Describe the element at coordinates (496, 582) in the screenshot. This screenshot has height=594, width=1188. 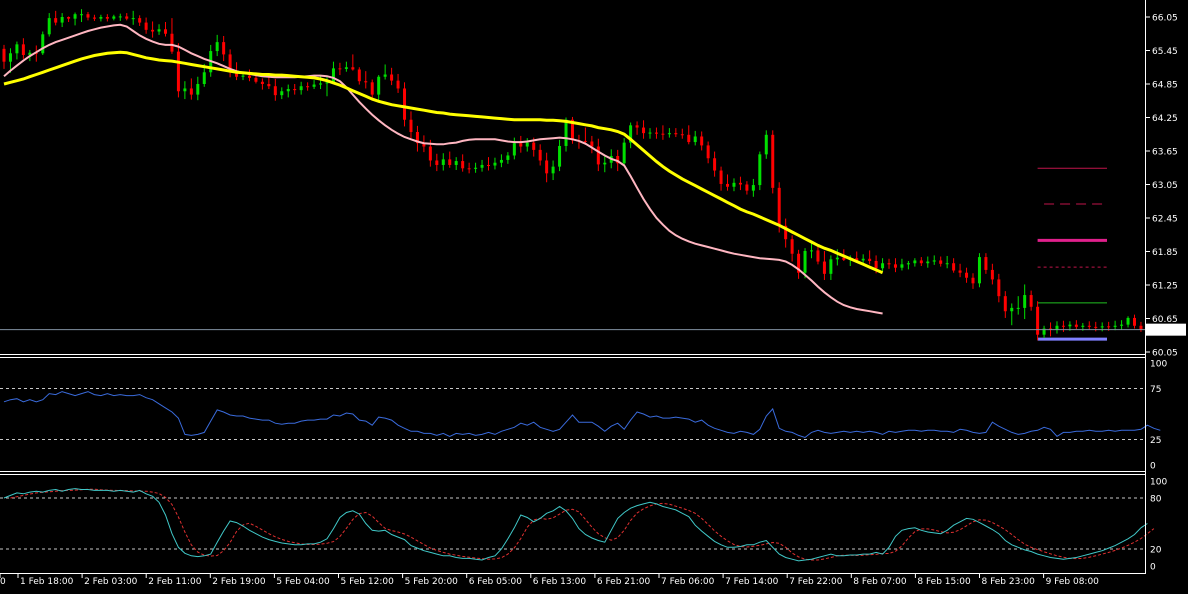
I see `time-tick-label: 6 Feb 05:00` at that location.